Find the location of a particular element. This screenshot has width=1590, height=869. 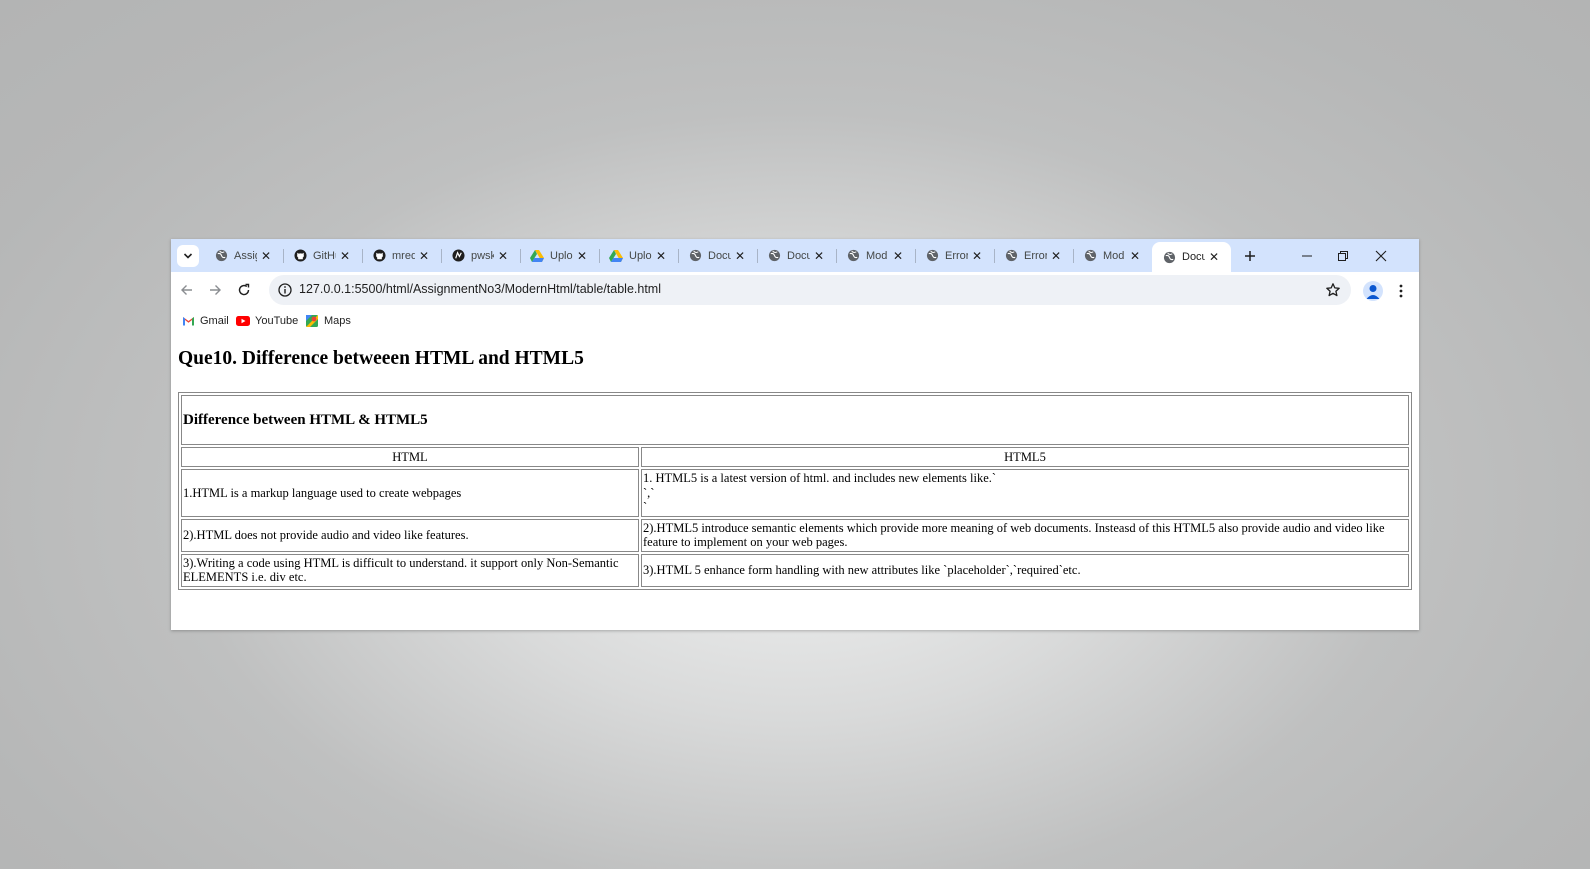

tab-title: GitHu is located at coordinates (324, 255).